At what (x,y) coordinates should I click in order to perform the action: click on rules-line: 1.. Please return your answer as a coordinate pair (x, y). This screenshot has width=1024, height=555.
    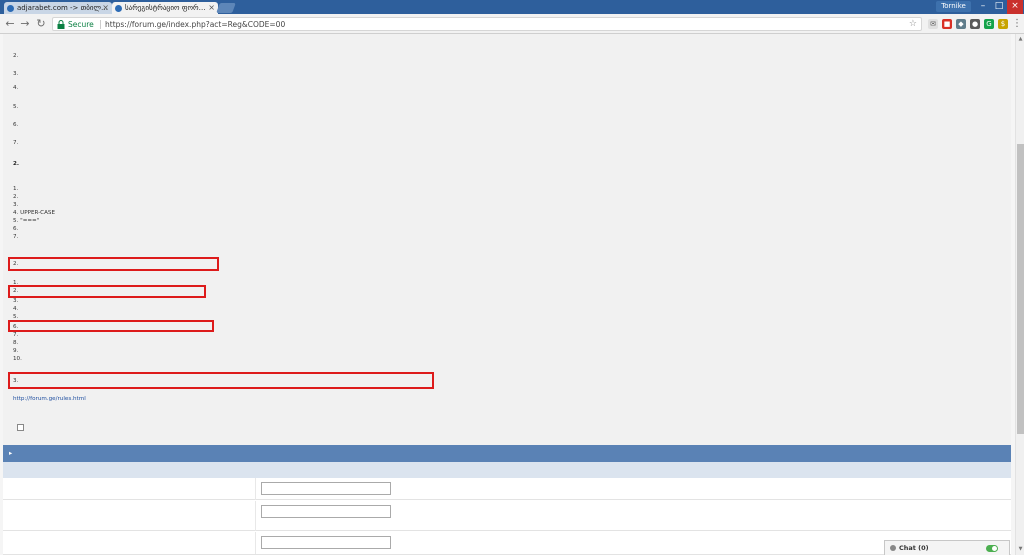
    Looking at the image, I should click on (16, 189).